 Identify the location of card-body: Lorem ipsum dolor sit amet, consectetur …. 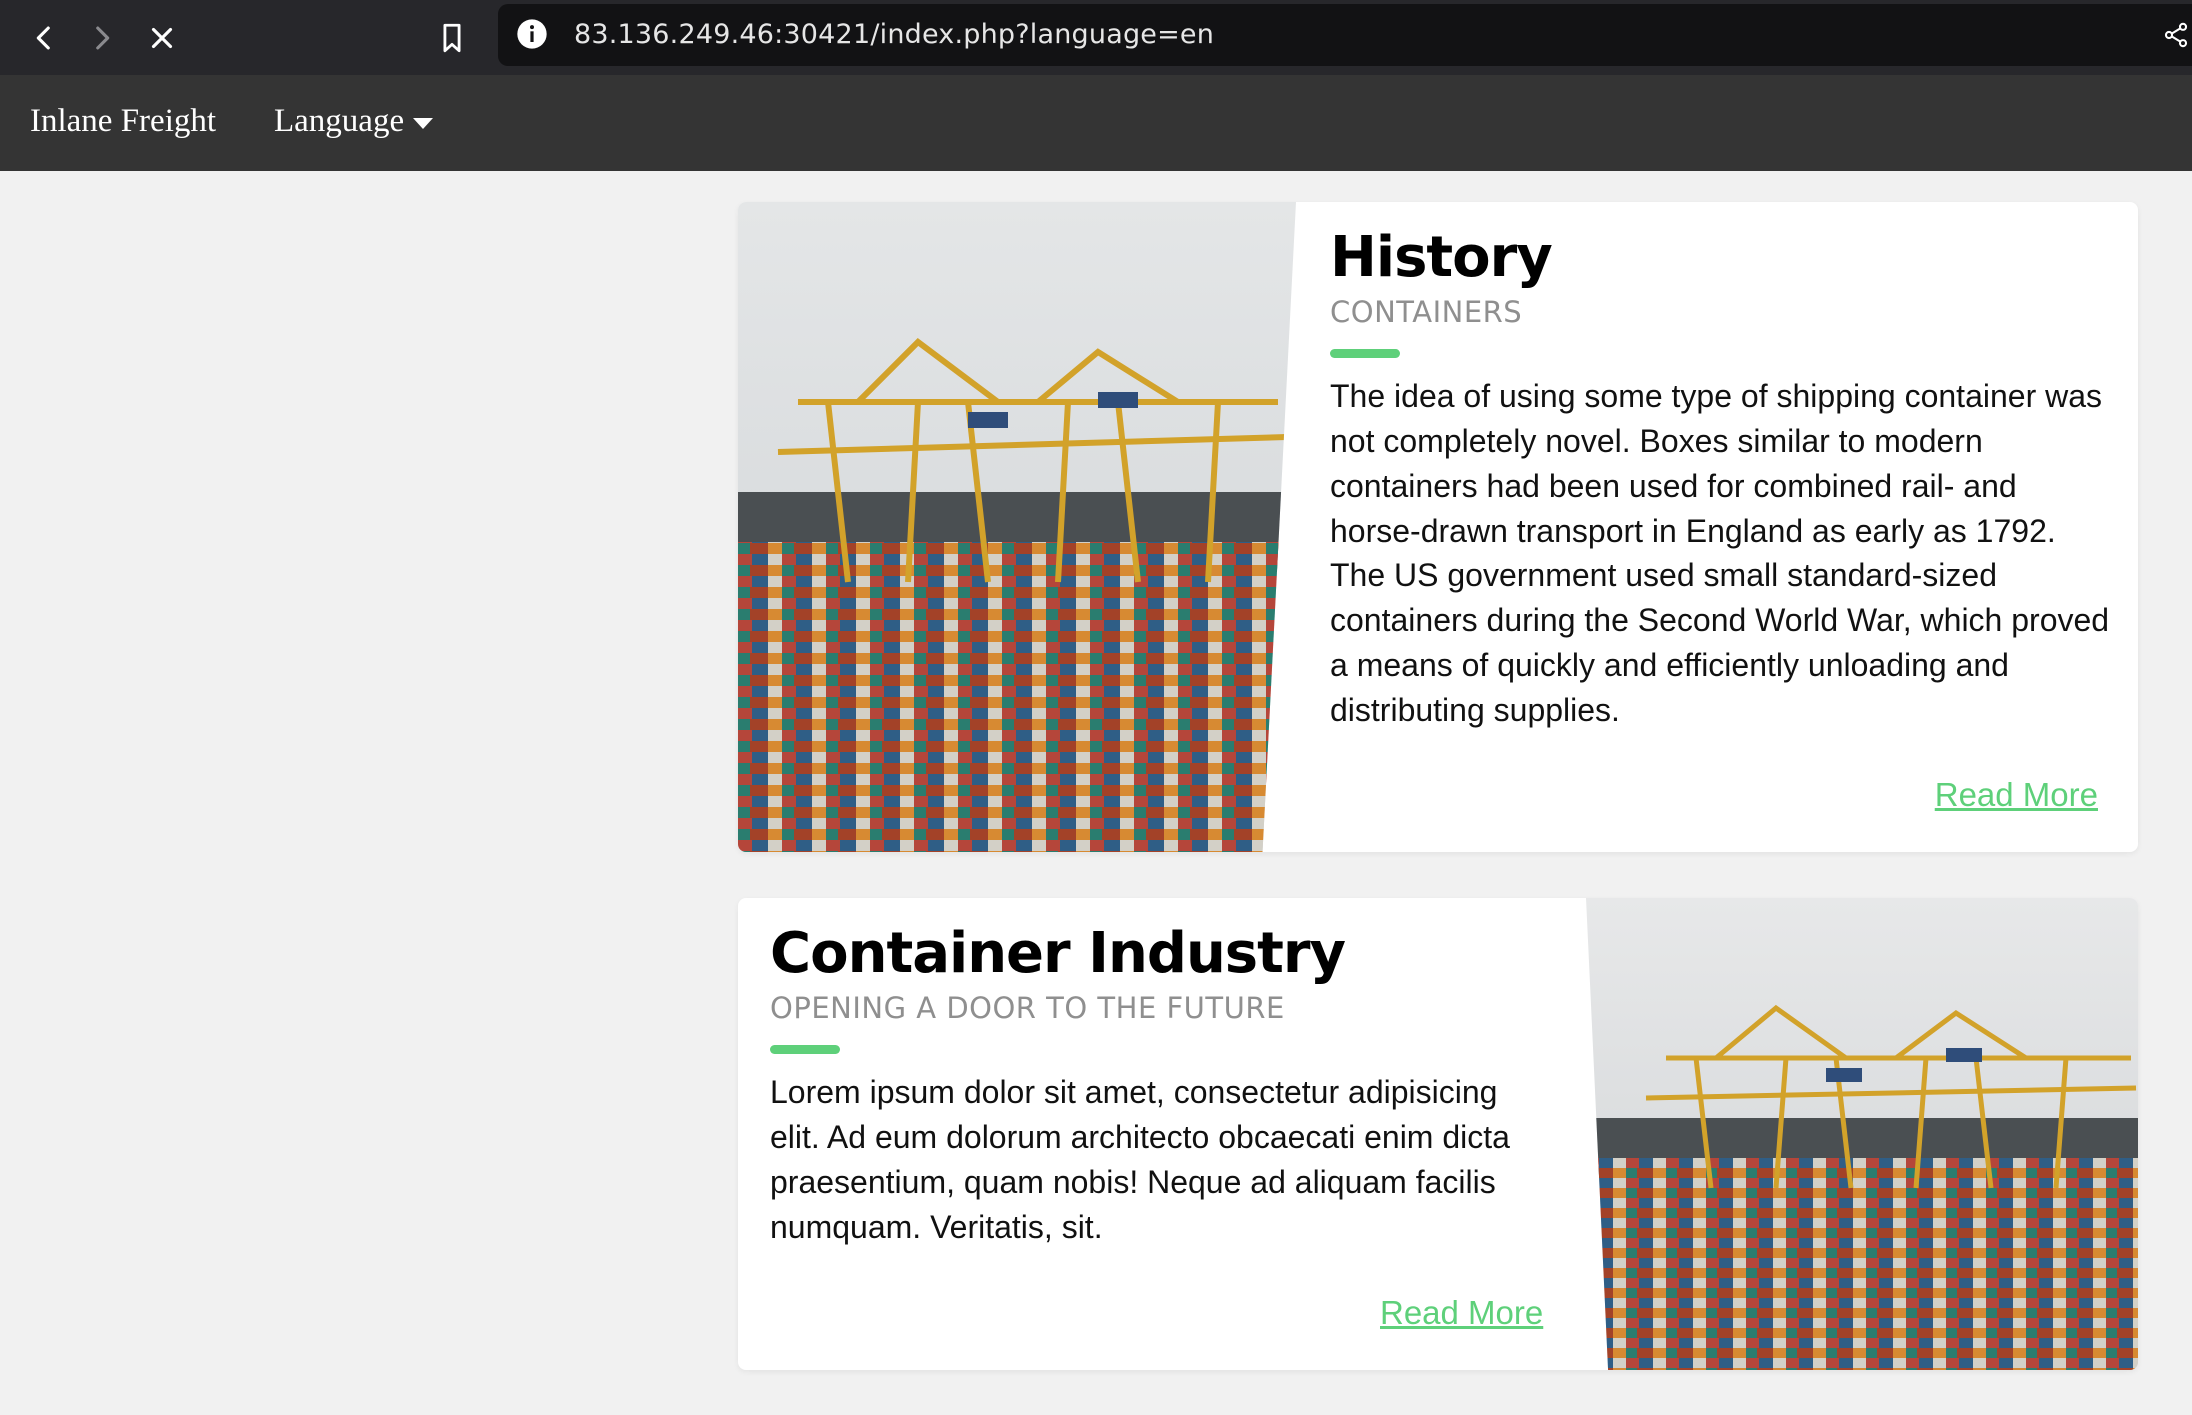
(1140, 1159).